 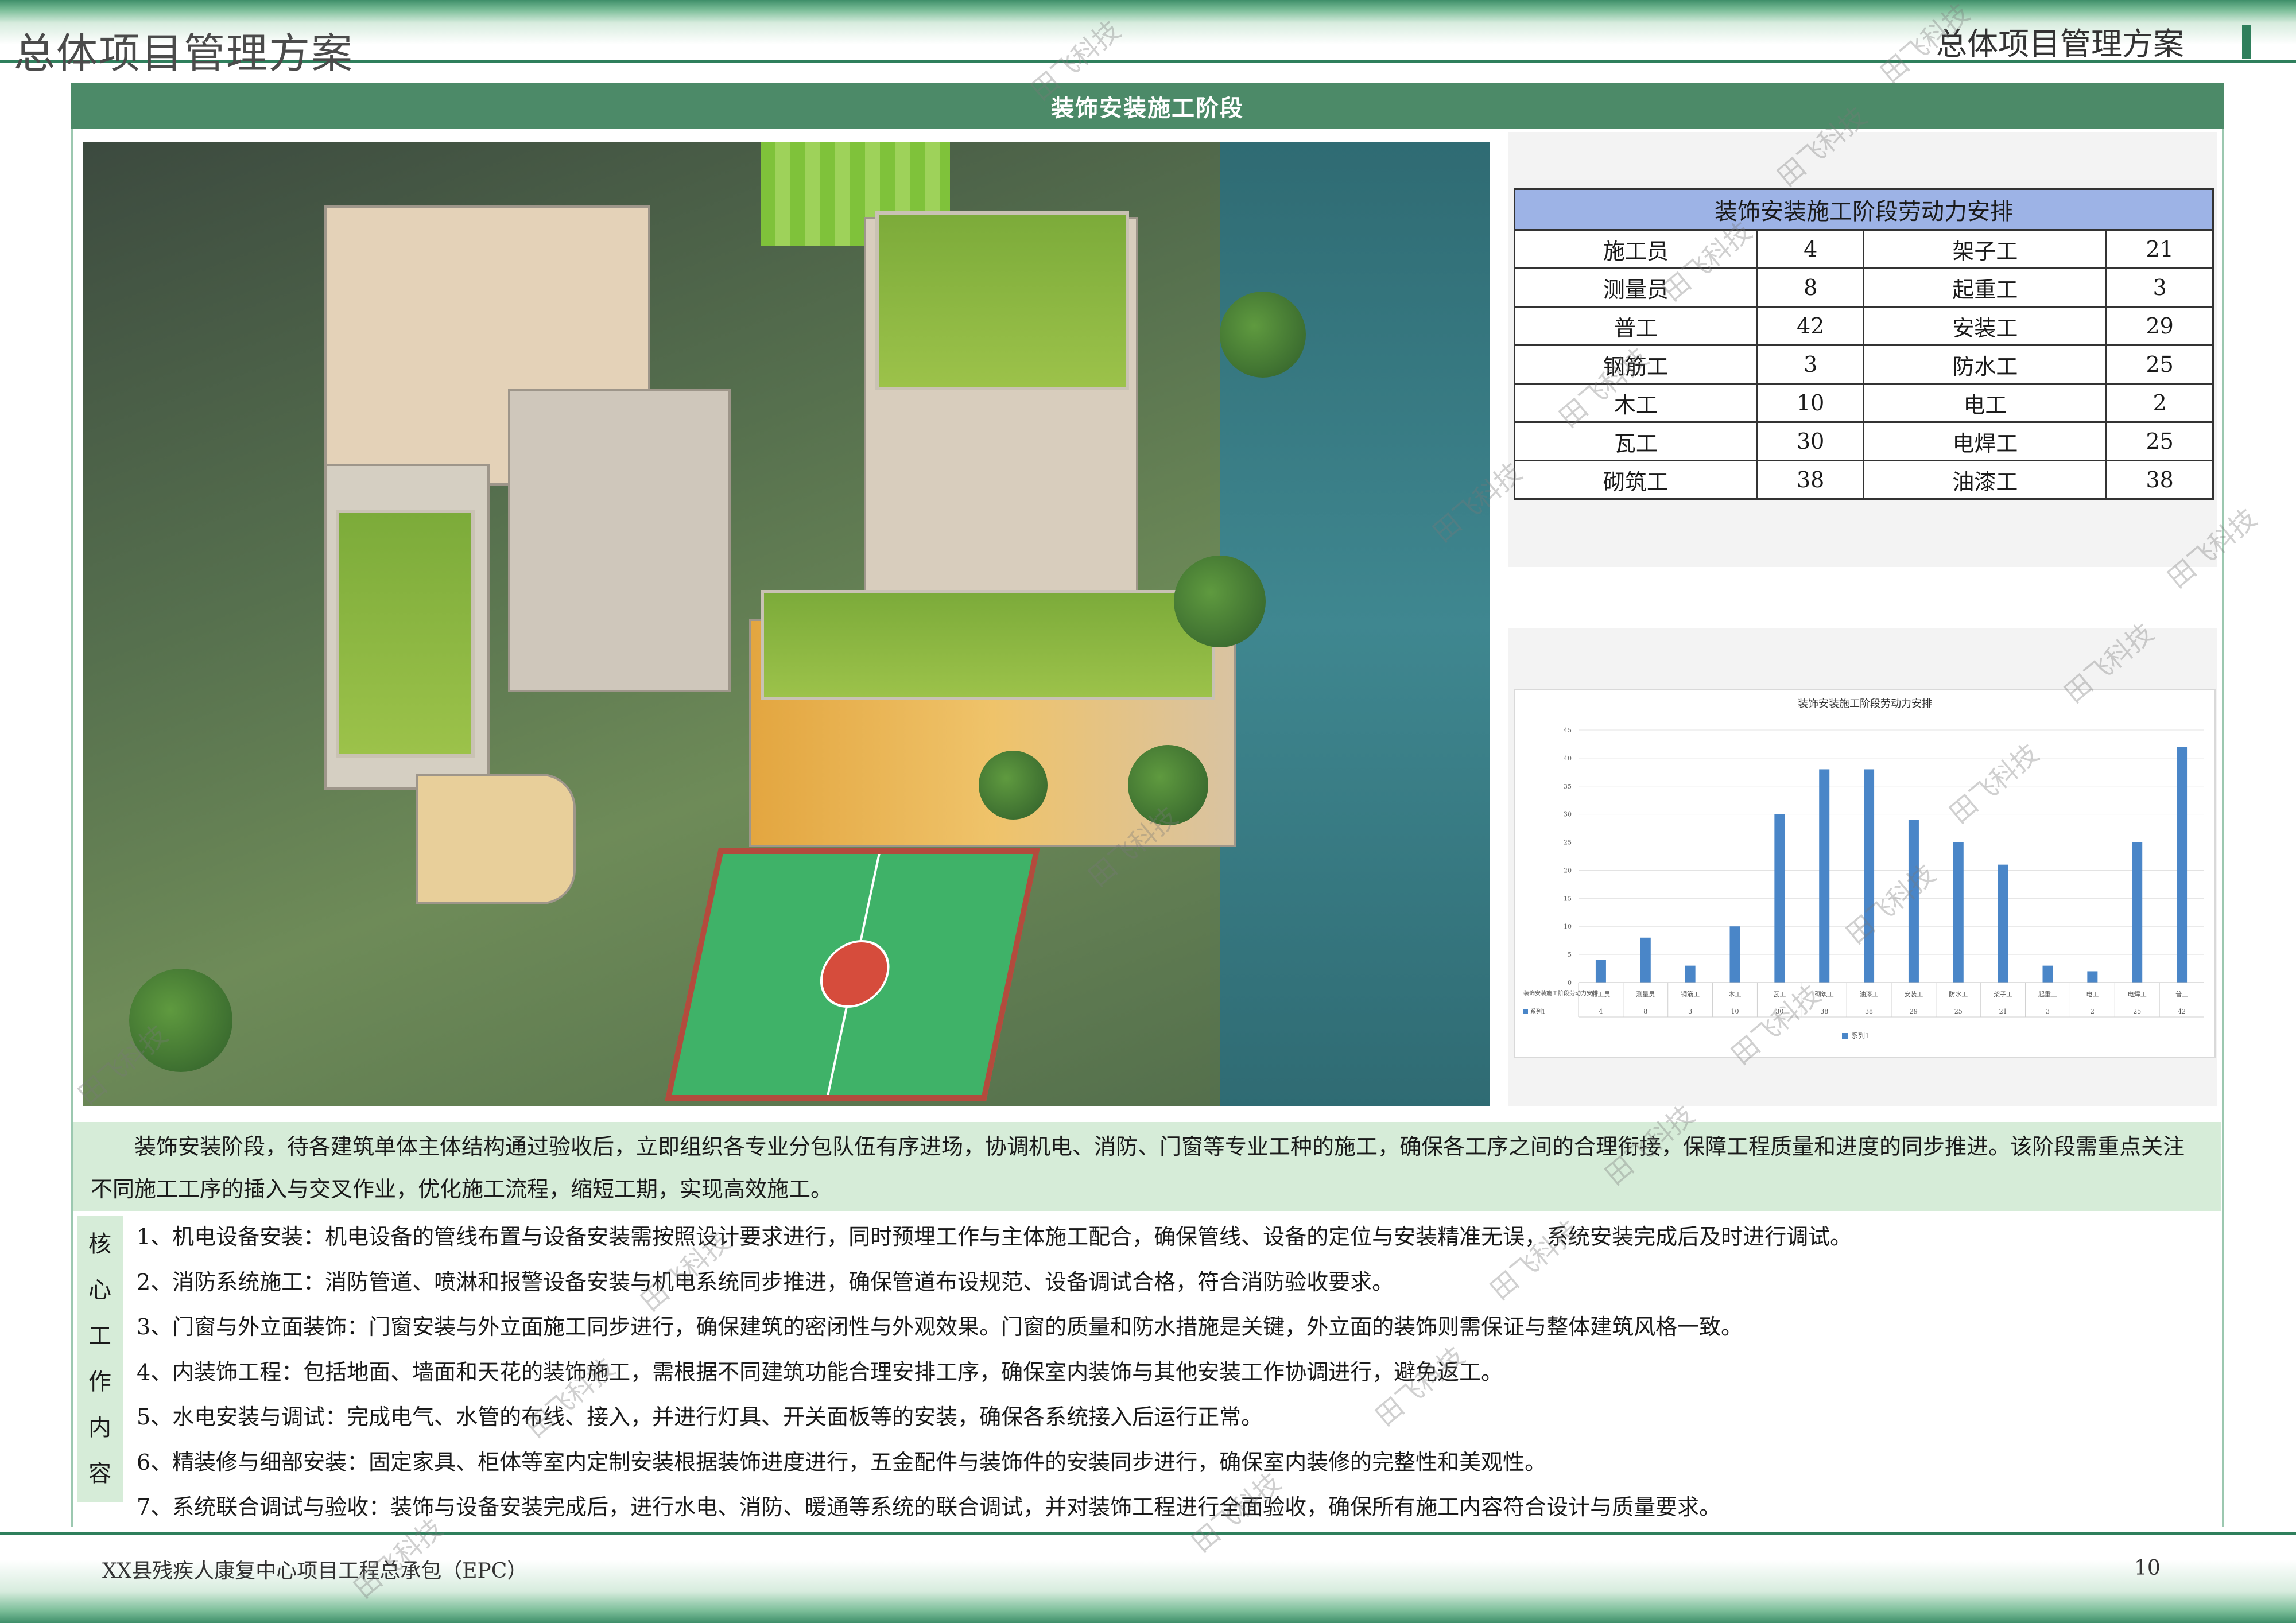 What do you see at coordinates (100, 1359) in the screenshot?
I see `core-work-label: 核 心 工 作 内 容` at bounding box center [100, 1359].